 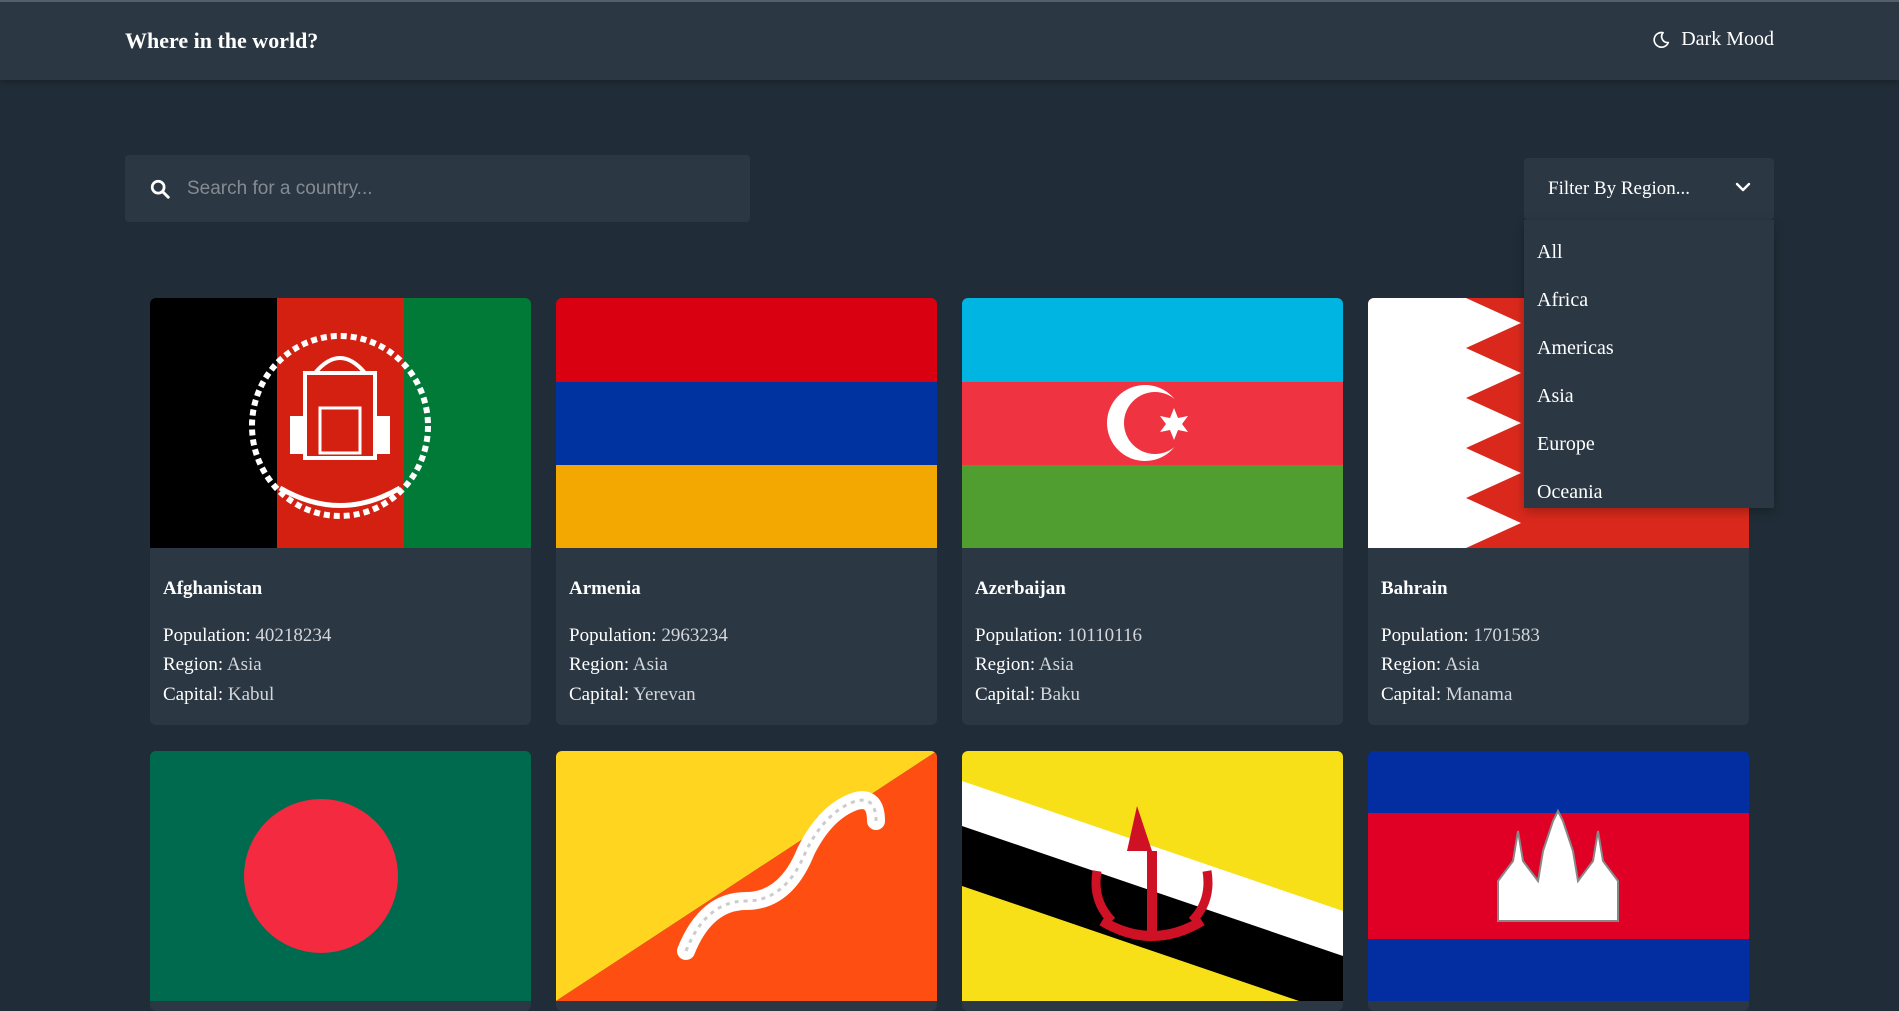 What do you see at coordinates (664, 694) in the screenshot?
I see `capital-value: Yerevan` at bounding box center [664, 694].